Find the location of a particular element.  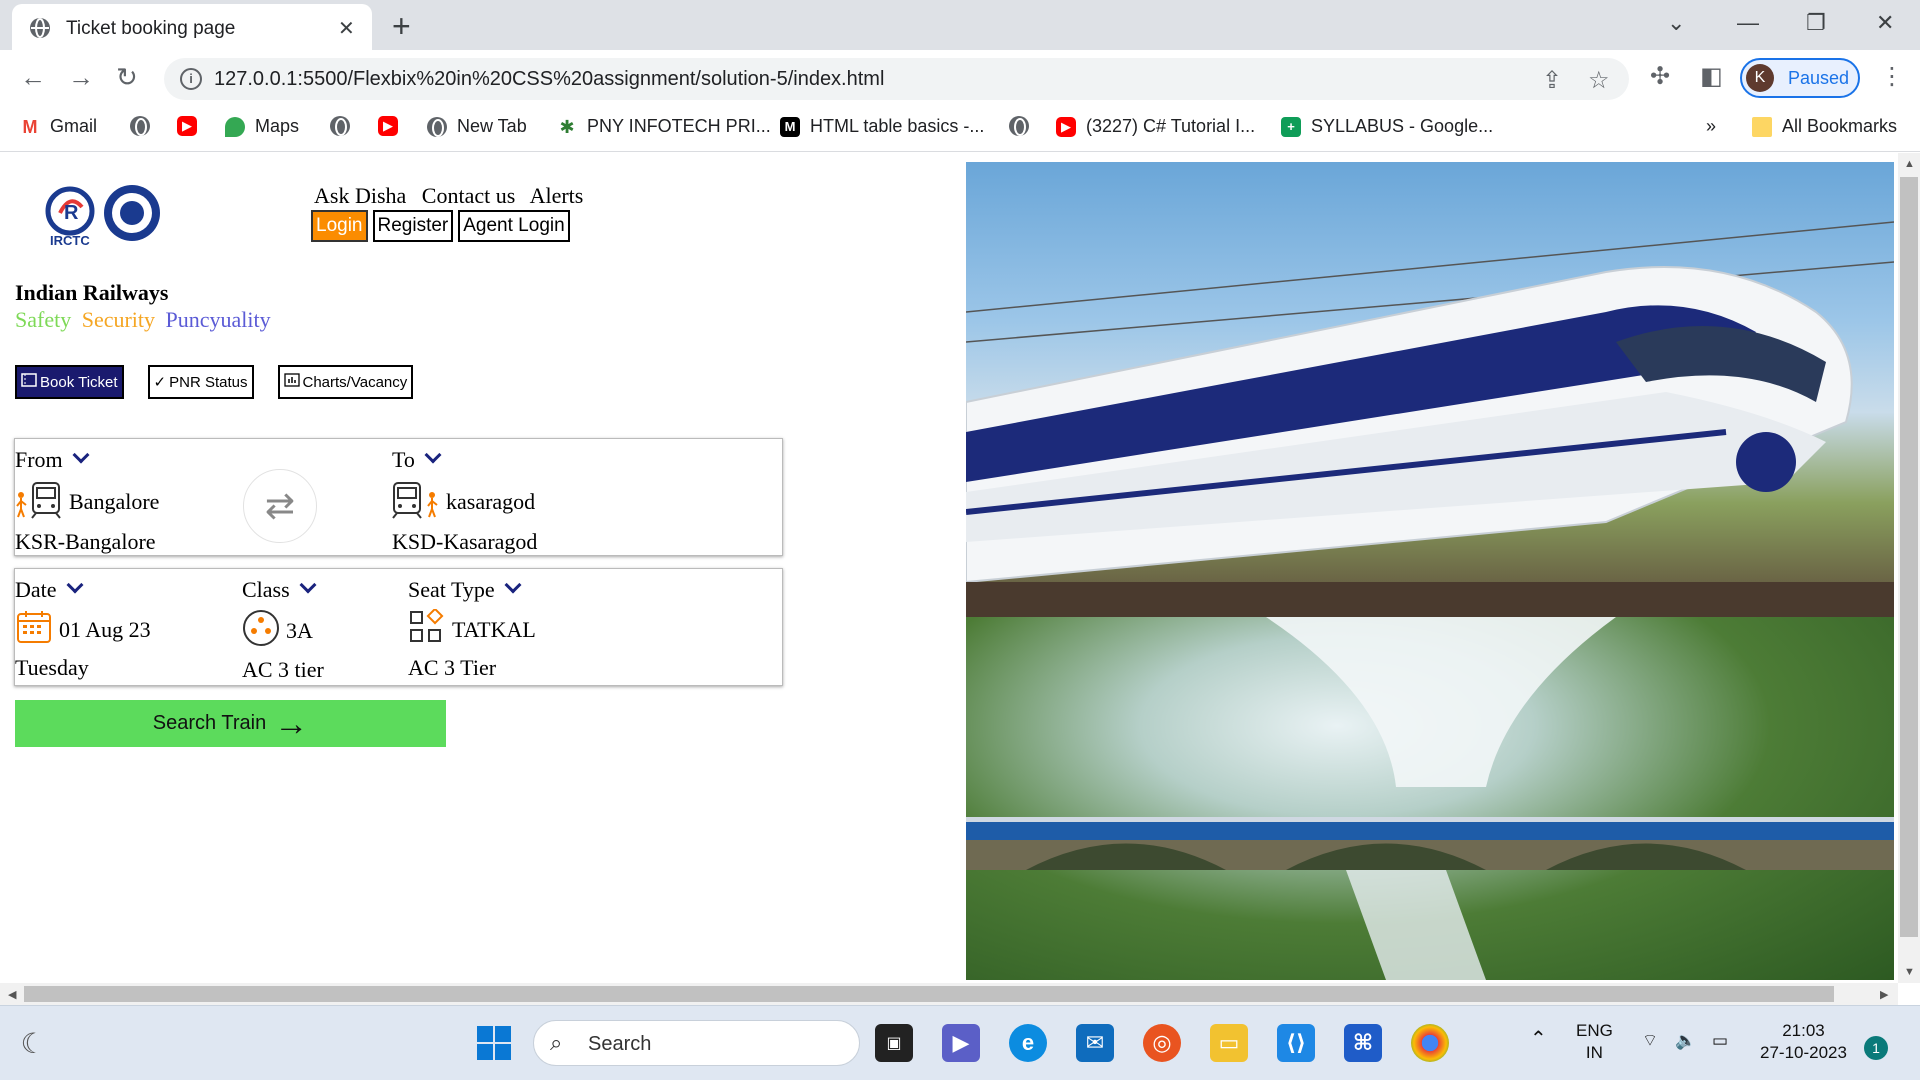

to-field: To kasaragod KSD-Kasaragod is located at coordinates (464, 500).